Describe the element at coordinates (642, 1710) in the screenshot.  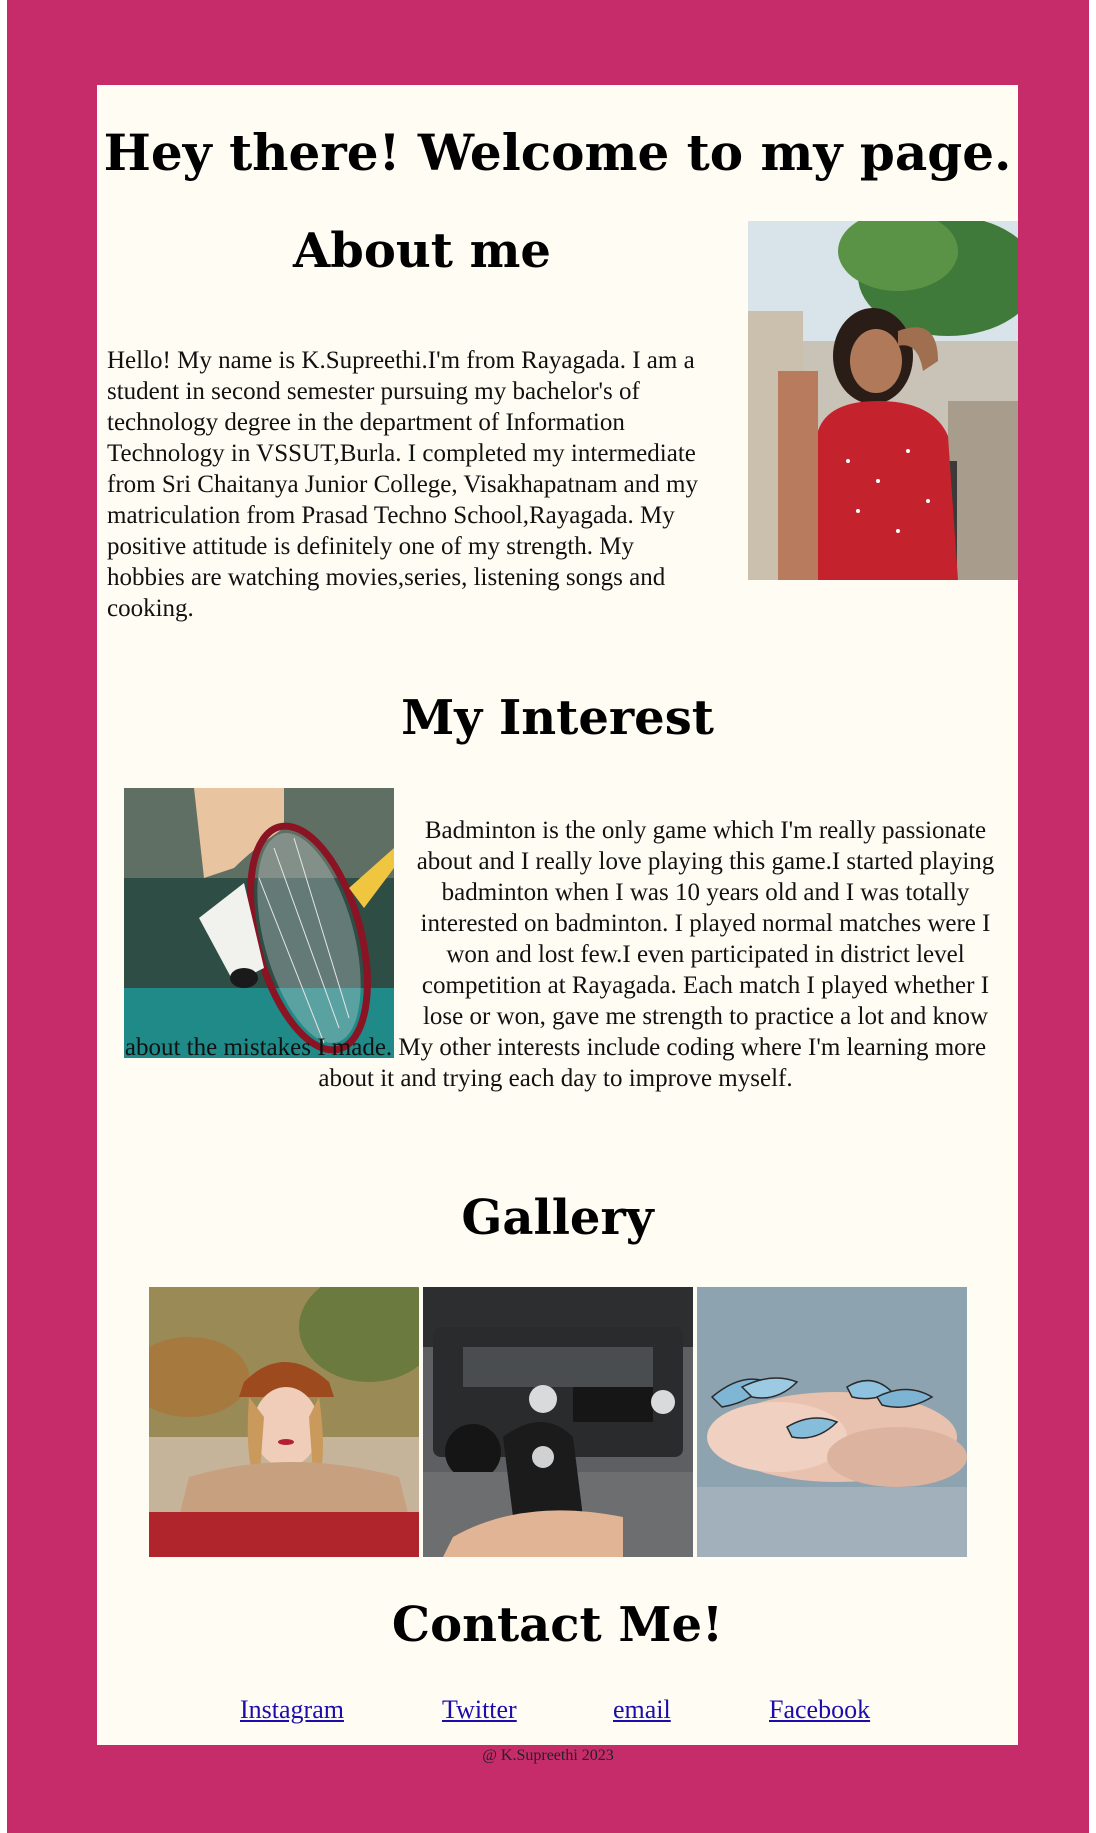
I see `email-link: email` at that location.